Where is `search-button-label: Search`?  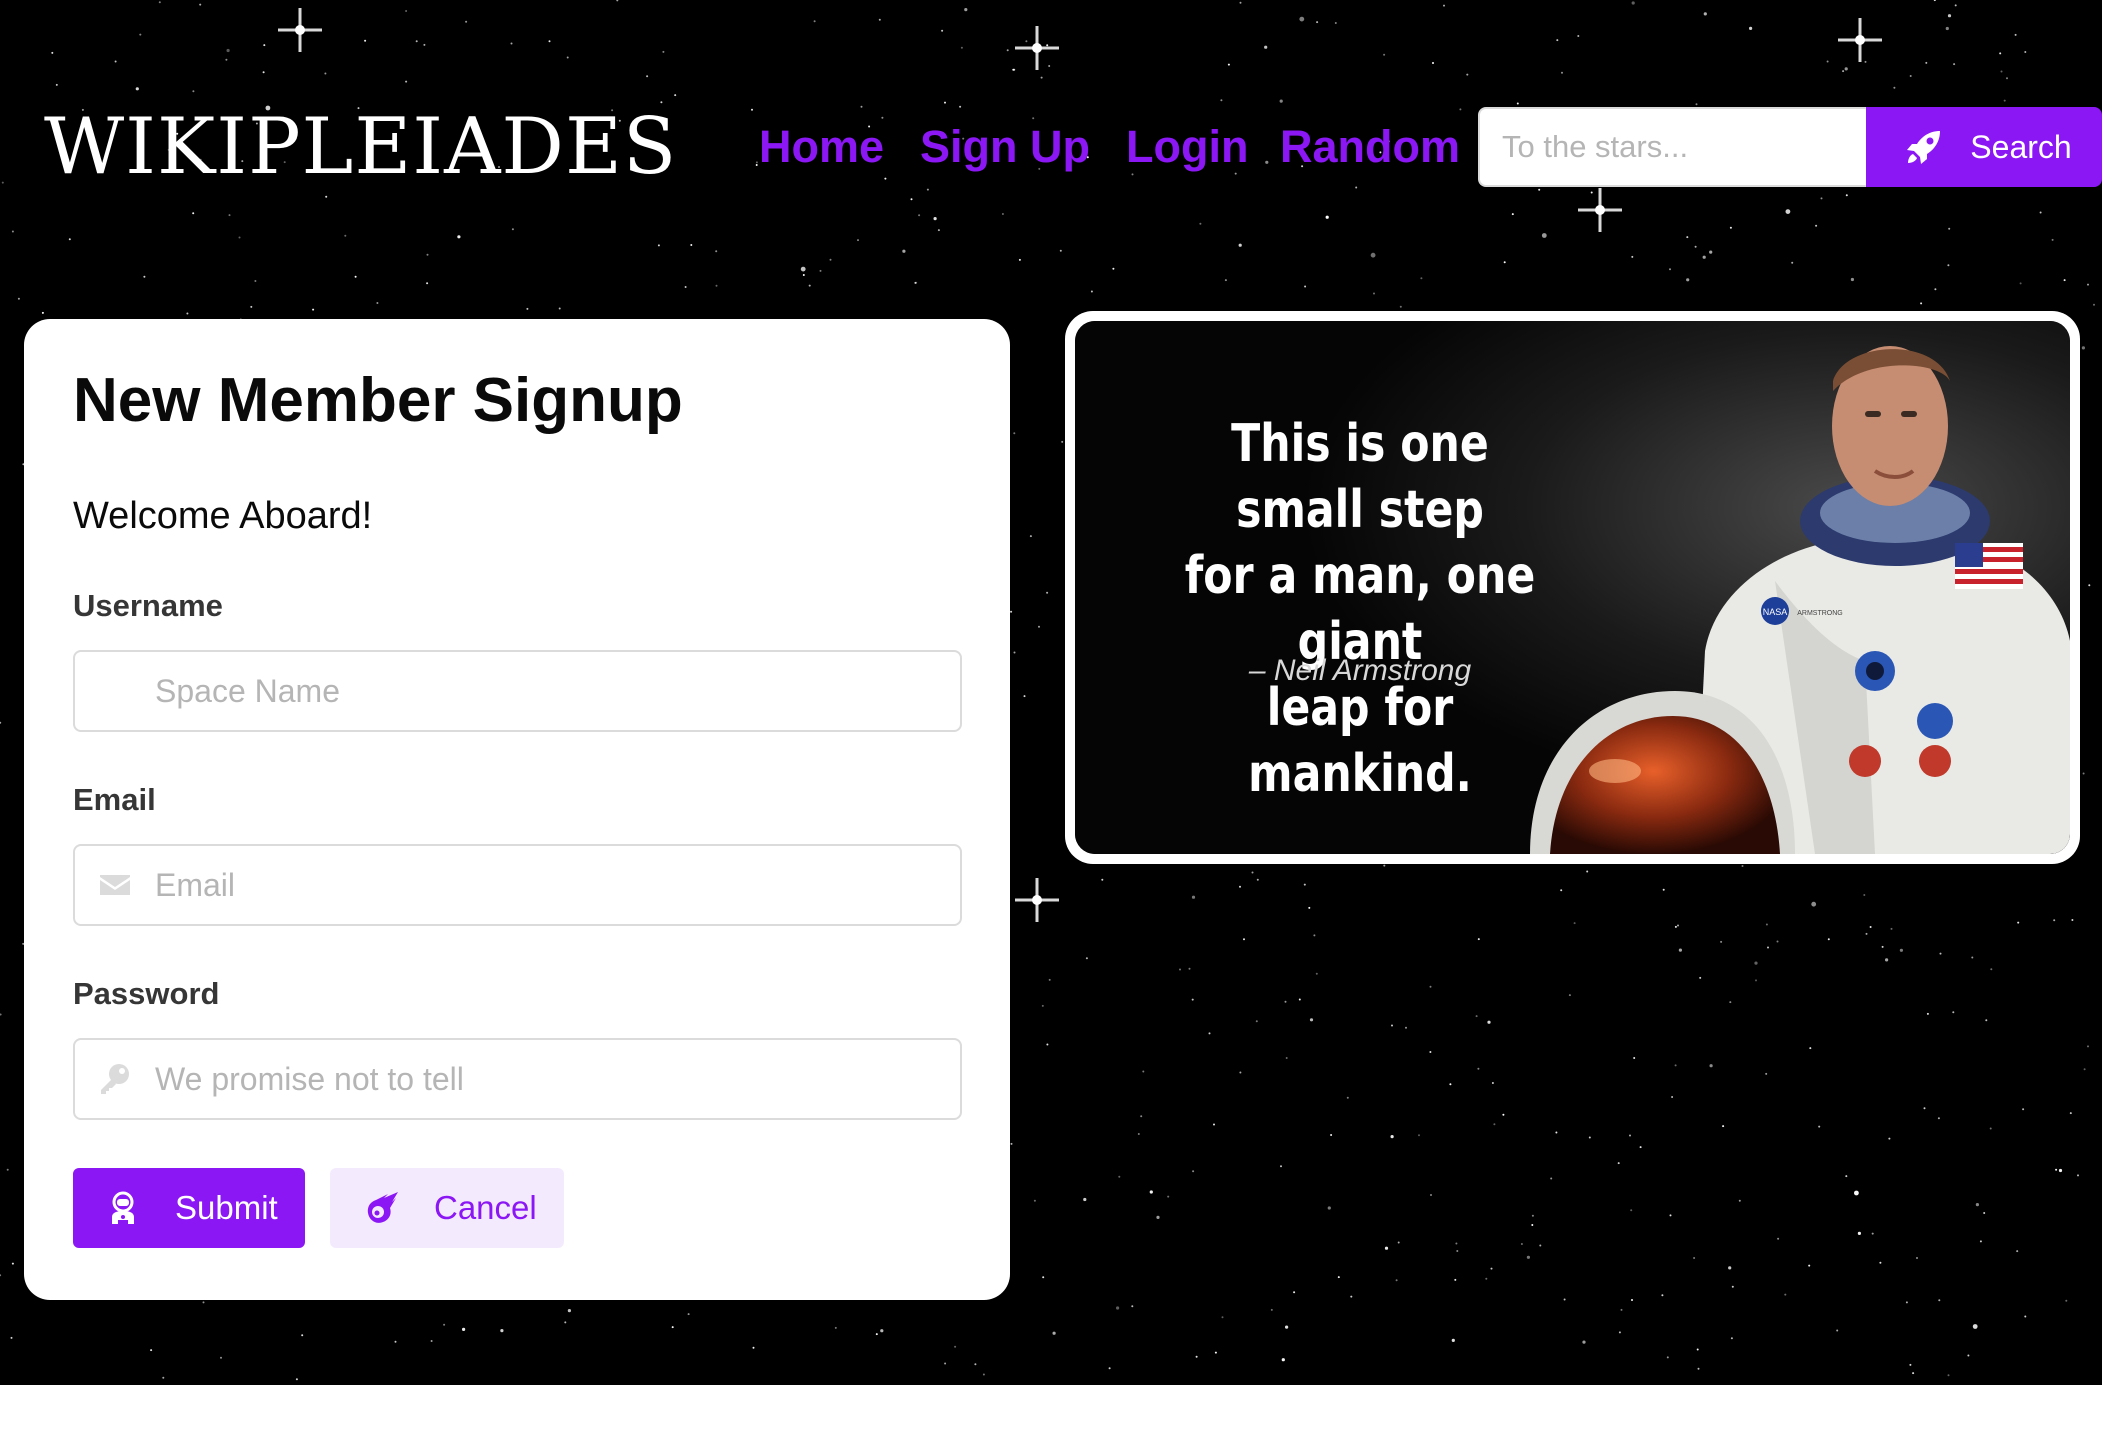
search-button-label: Search is located at coordinates (2021, 146).